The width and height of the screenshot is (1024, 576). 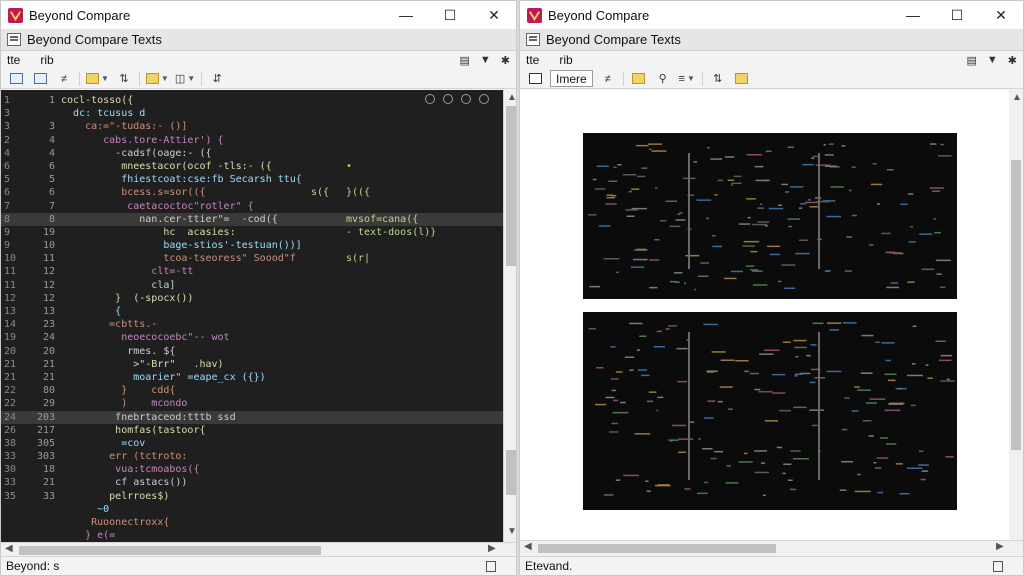 What do you see at coordinates (252, 126) in the screenshot?
I see `code-line: 3 3 ca:="-tudas:- ()]` at bounding box center [252, 126].